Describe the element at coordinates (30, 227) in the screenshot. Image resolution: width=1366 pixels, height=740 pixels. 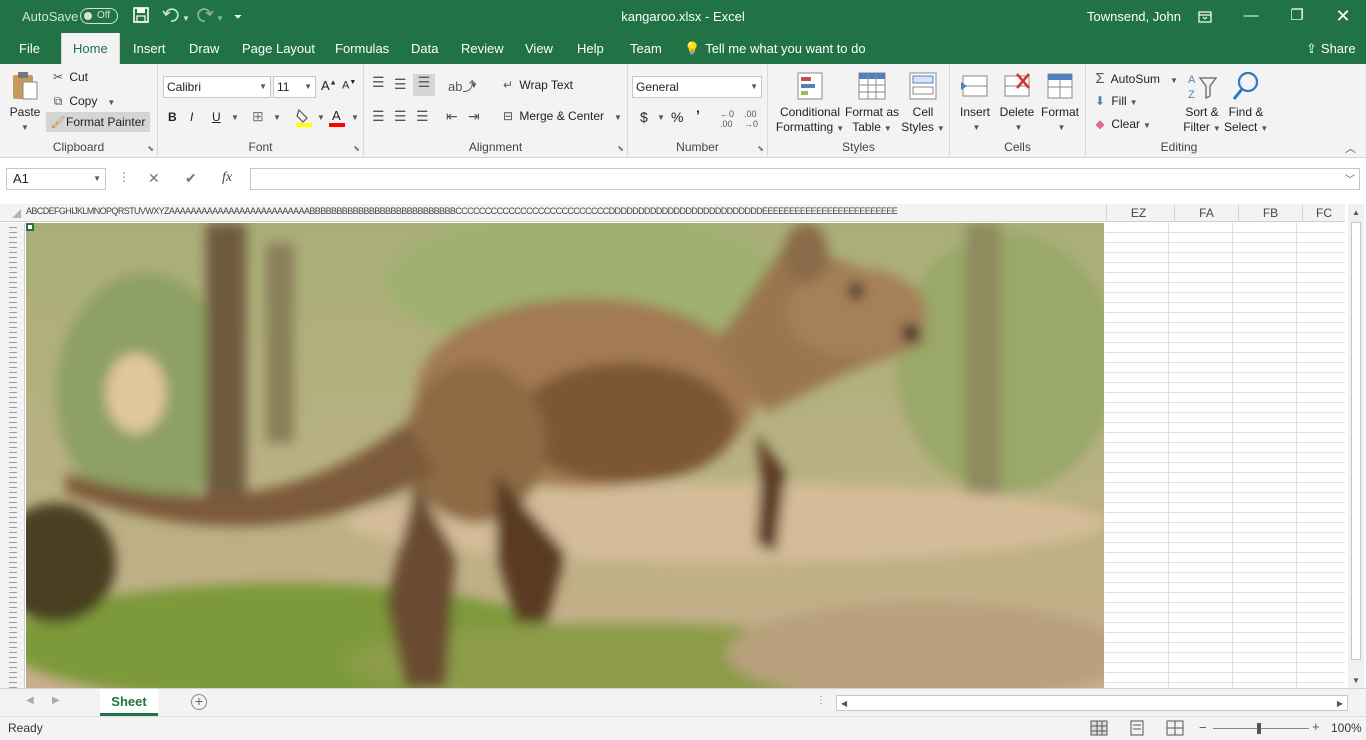
I see `selection-handle` at that location.